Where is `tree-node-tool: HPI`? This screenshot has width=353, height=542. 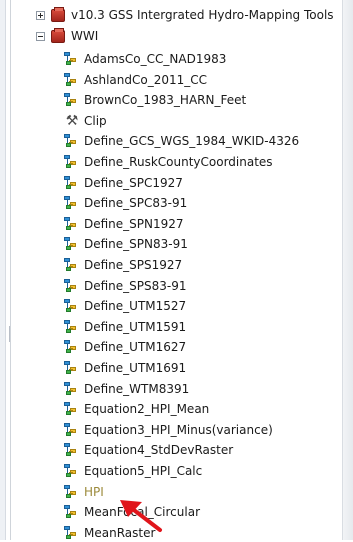
tree-node-tool: HPI is located at coordinates (84, 492).